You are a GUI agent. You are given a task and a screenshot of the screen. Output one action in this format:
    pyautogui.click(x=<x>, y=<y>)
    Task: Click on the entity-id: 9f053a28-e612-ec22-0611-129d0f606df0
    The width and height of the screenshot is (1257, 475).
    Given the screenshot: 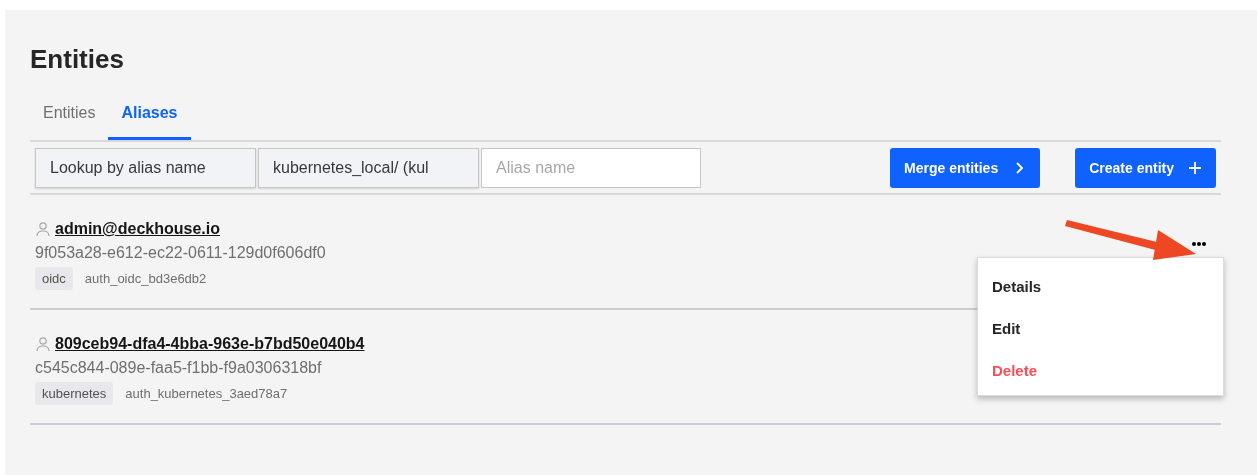 What is the action you would take?
    pyautogui.click(x=180, y=253)
    